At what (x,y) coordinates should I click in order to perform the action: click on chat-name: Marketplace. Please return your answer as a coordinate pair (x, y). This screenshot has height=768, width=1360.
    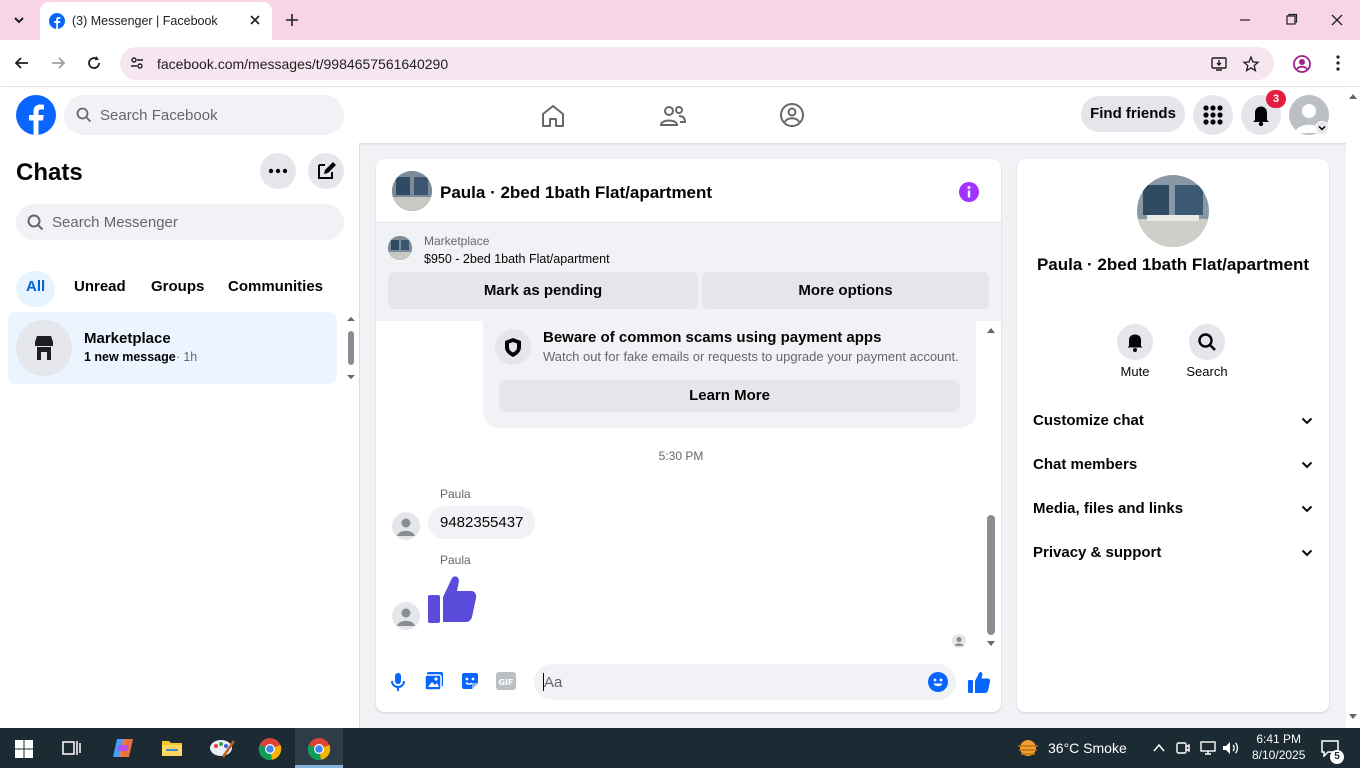
    Looking at the image, I should click on (127, 338).